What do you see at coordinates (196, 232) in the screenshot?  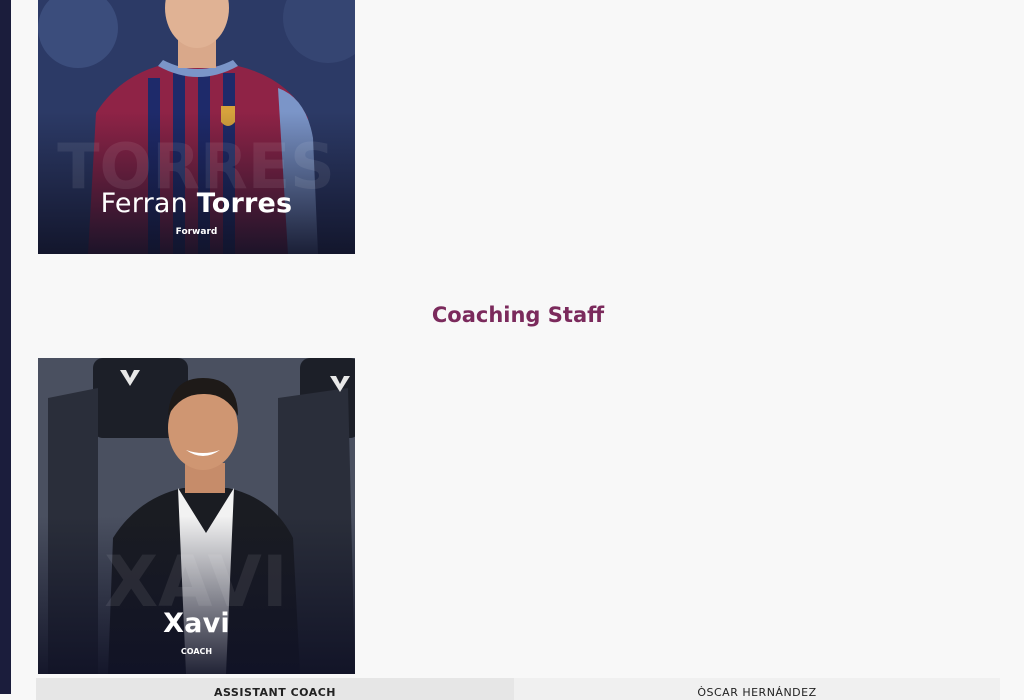 I see `player-position: Forward` at bounding box center [196, 232].